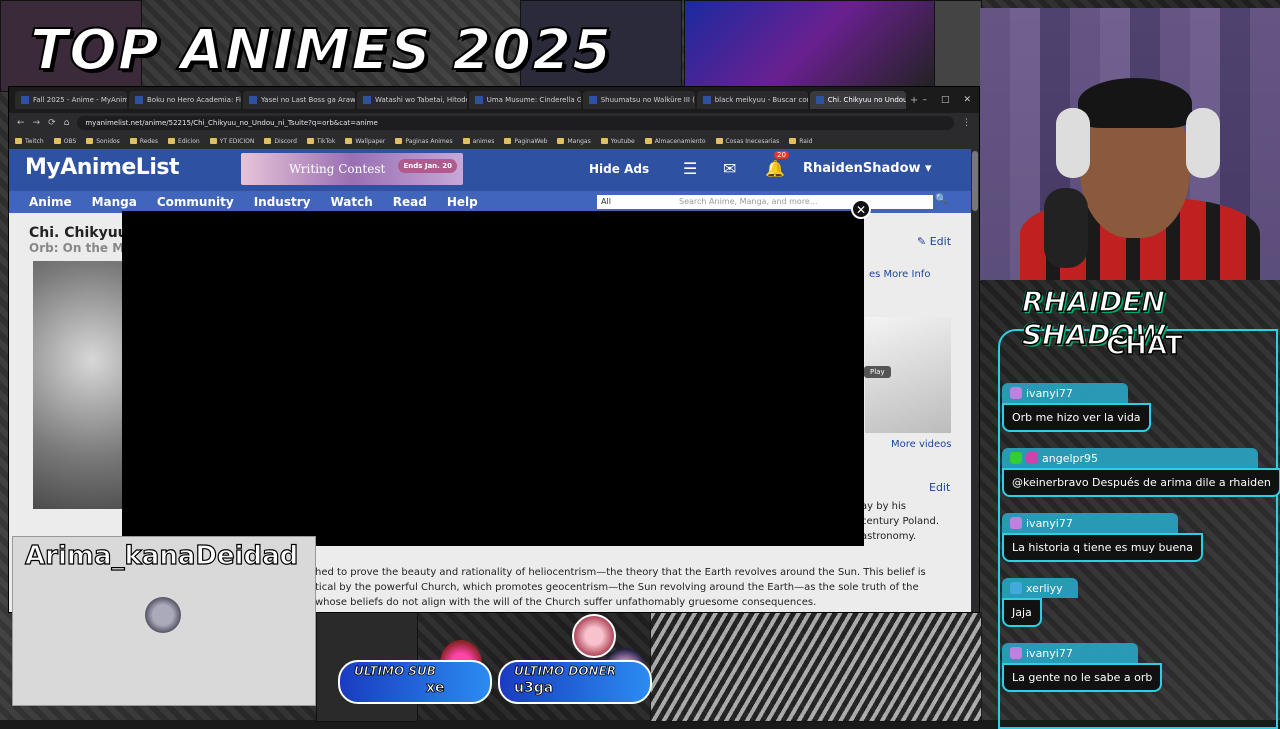  I want to click on bookmark-label: YT EDICION, so click(237, 141).